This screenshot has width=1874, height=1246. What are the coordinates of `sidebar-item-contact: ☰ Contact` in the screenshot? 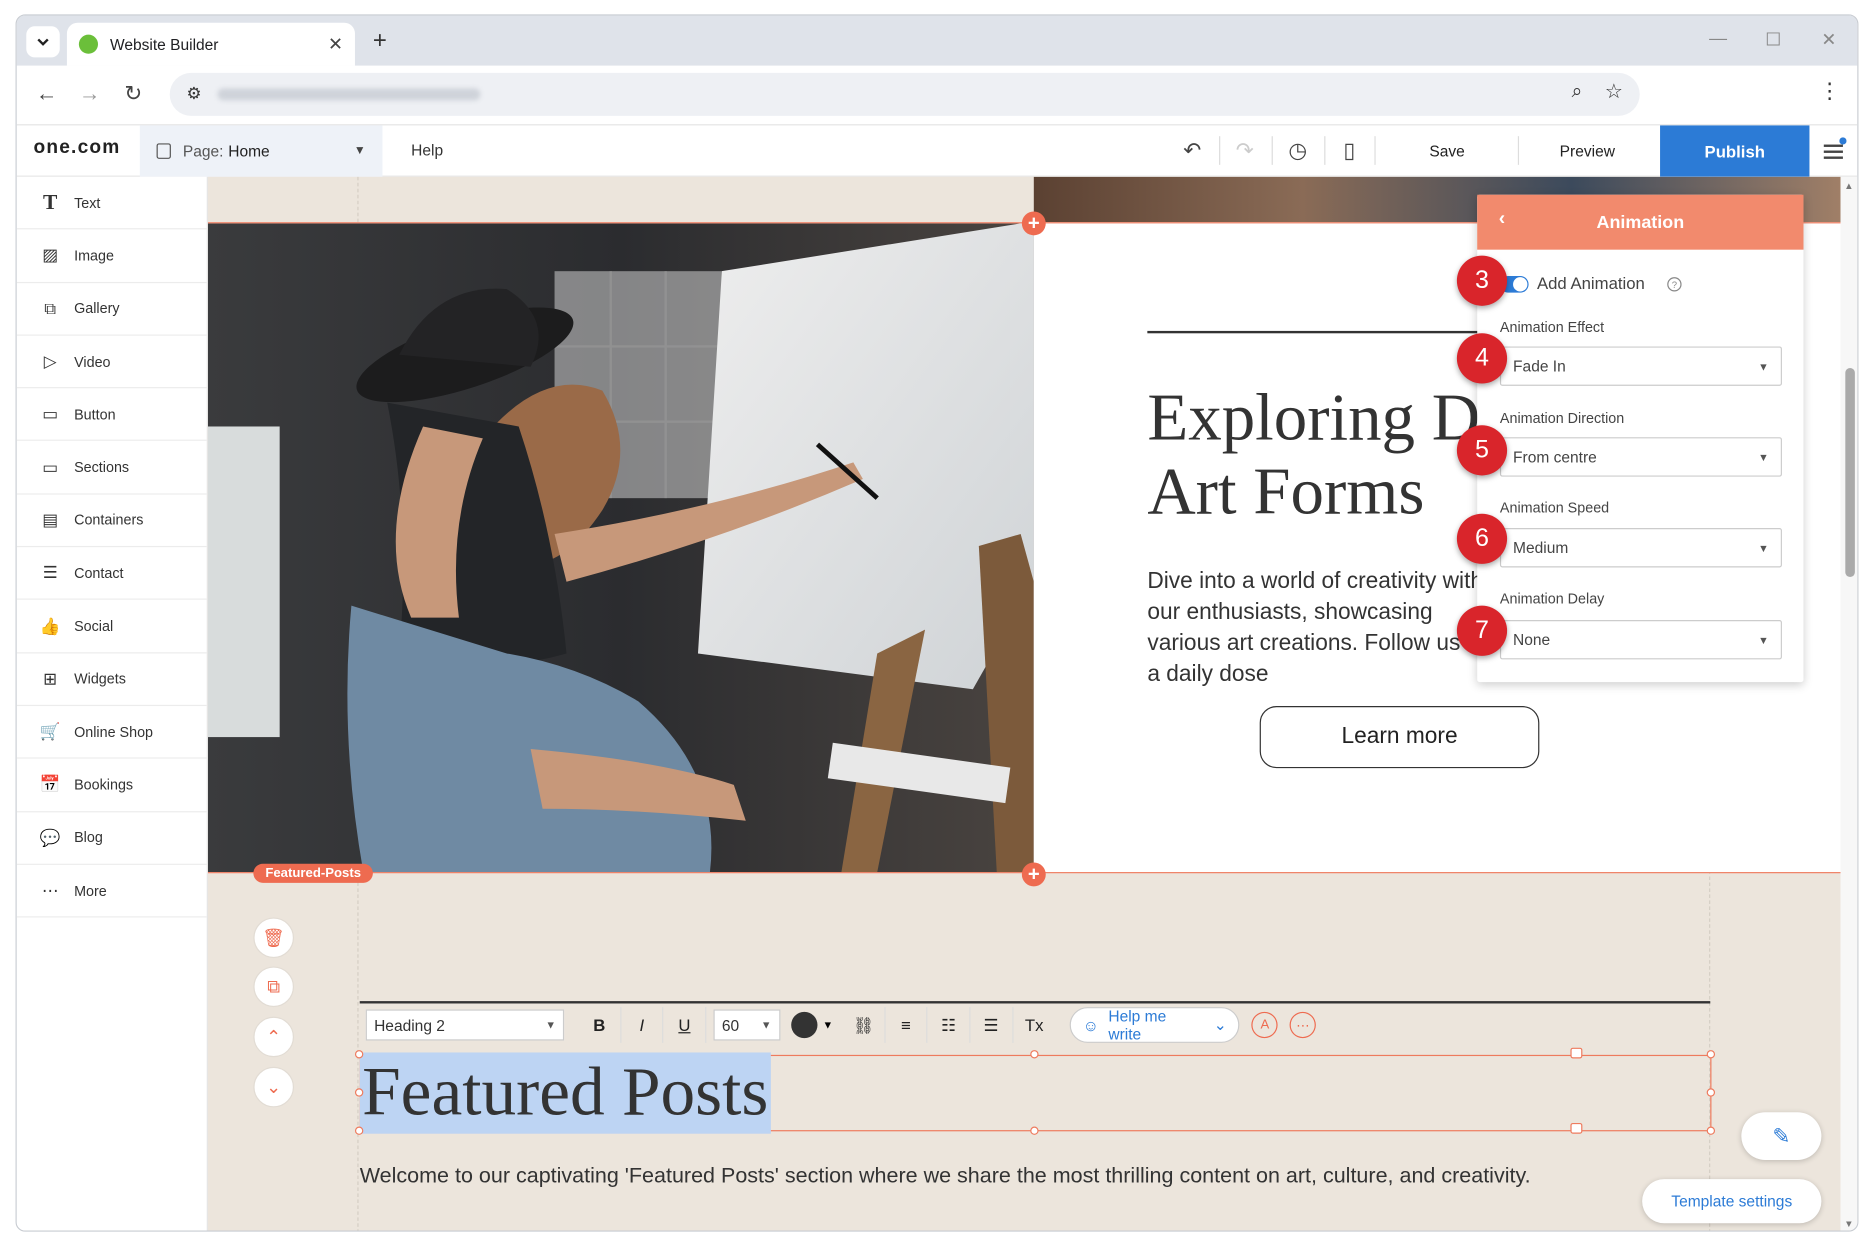 It's located at (111, 574).